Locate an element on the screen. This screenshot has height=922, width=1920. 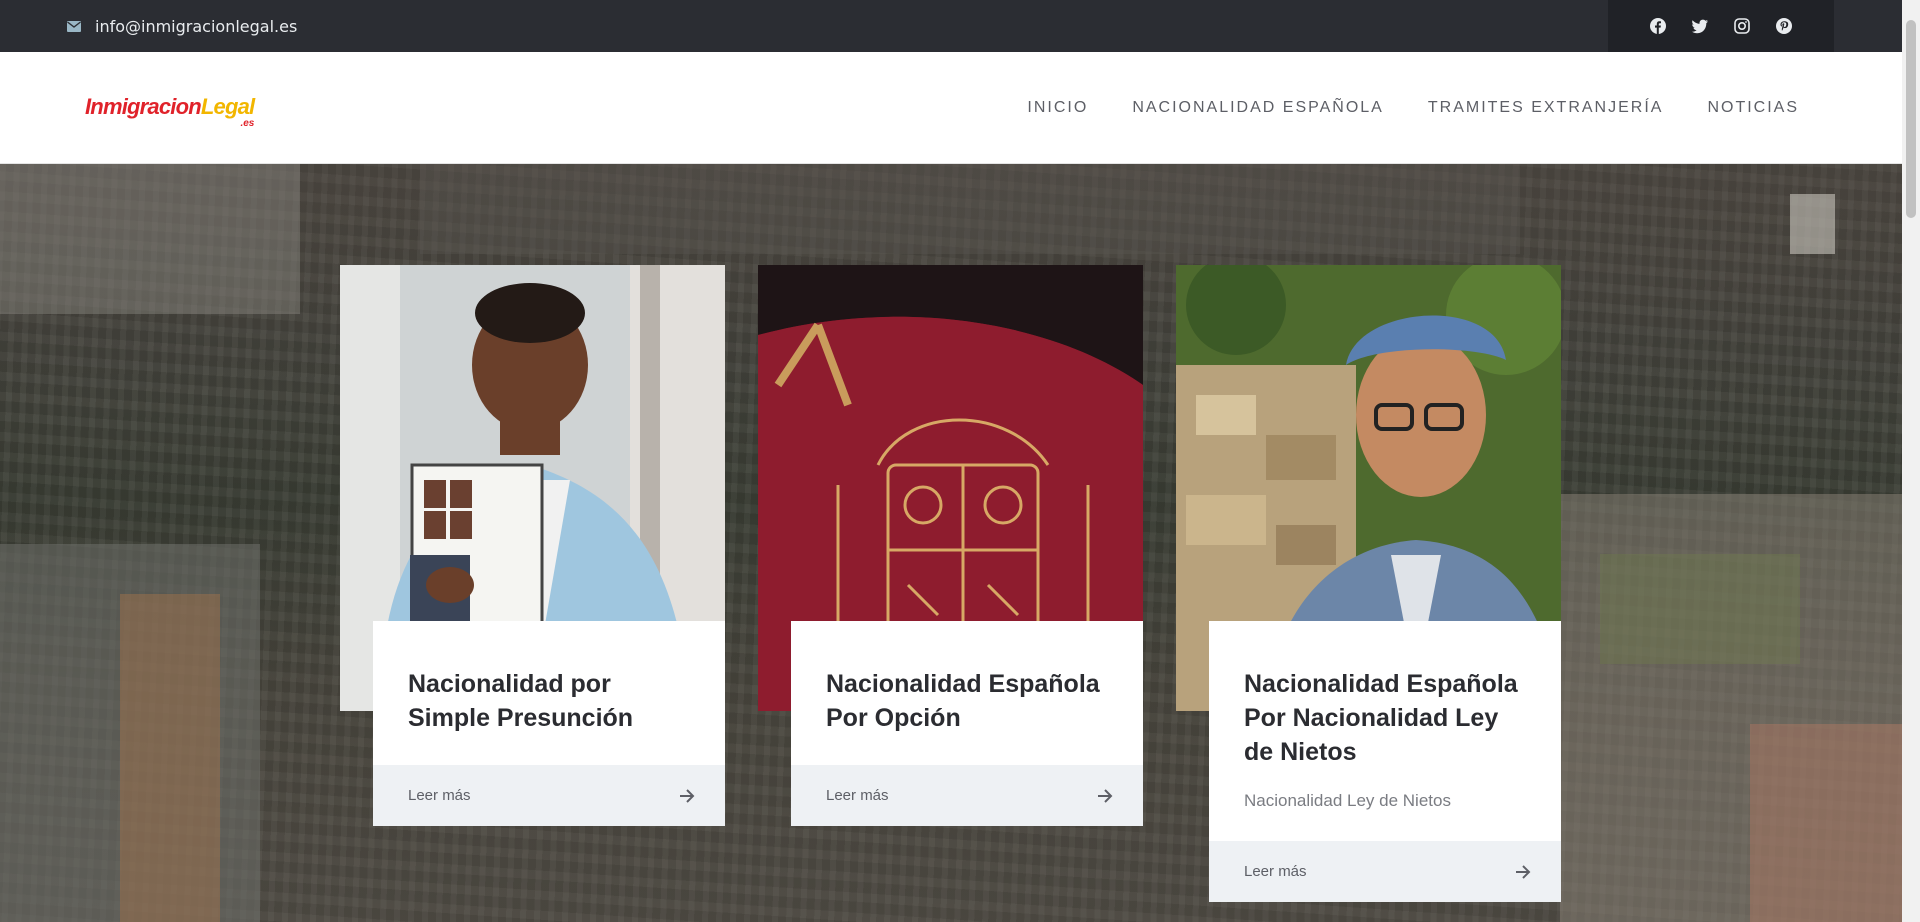
card-title: Nacionalidad Española Por Opción is located at coordinates (967, 678).